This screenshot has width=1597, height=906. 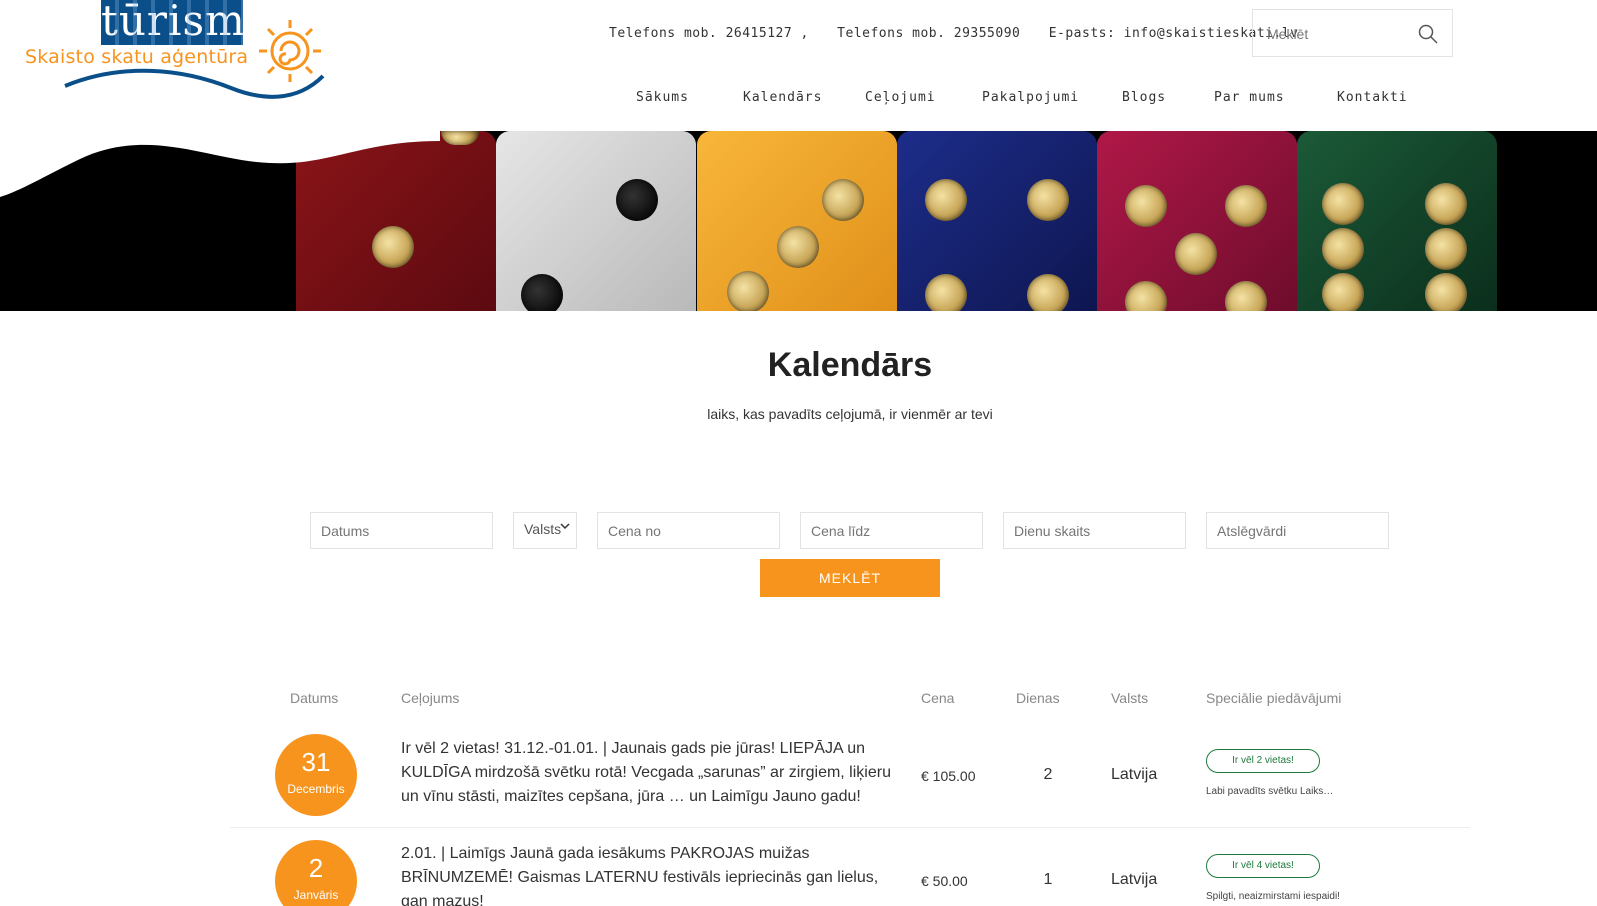 What do you see at coordinates (1263, 761) in the screenshot?
I see `special-offer-badge: Ir vēl 2 vietas!` at bounding box center [1263, 761].